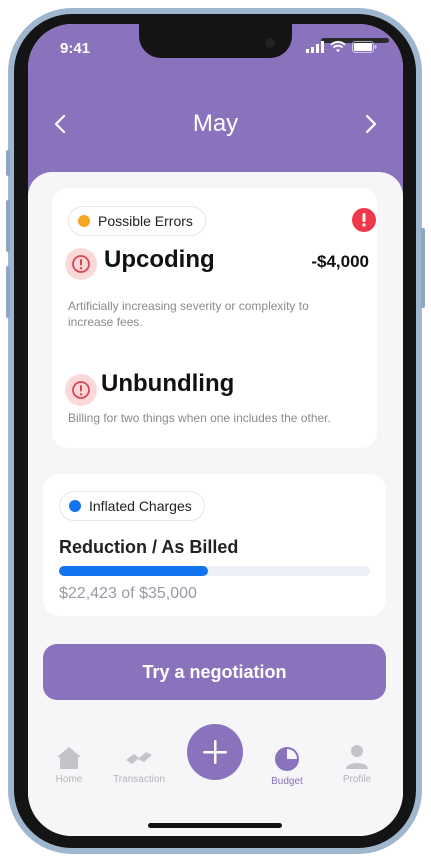 The image size is (431, 860). What do you see at coordinates (159, 259) in the screenshot?
I see `upcoding-title: Upcoding` at bounding box center [159, 259].